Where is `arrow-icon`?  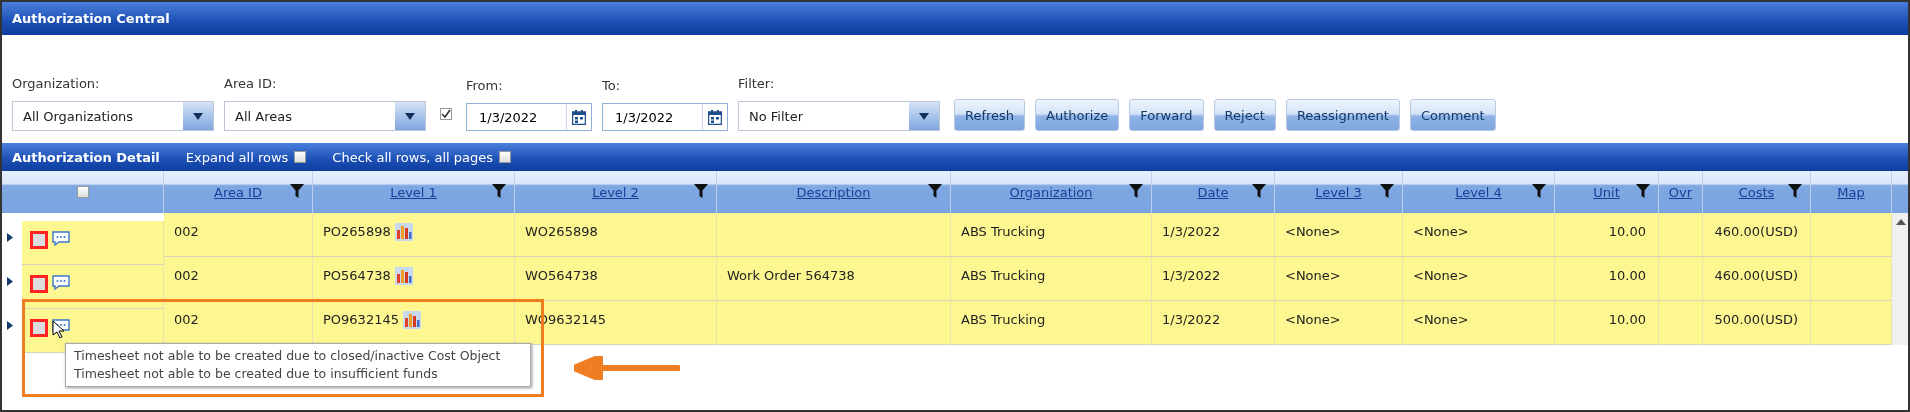
arrow-icon is located at coordinates (627, 368).